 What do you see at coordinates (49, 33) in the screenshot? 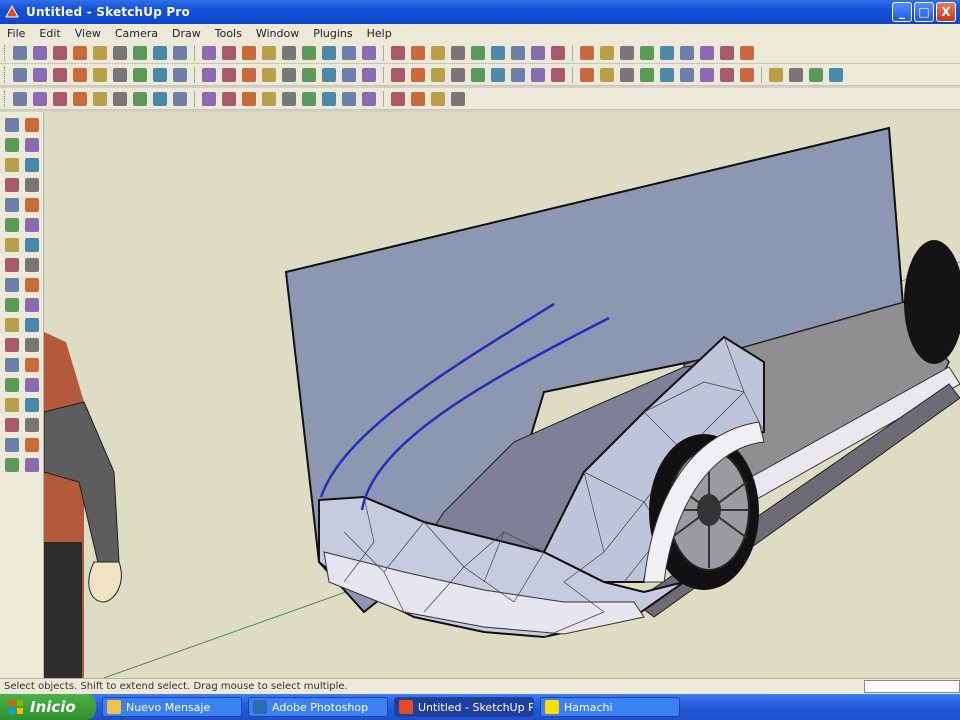
I see `menu-edit: Edit` at bounding box center [49, 33].